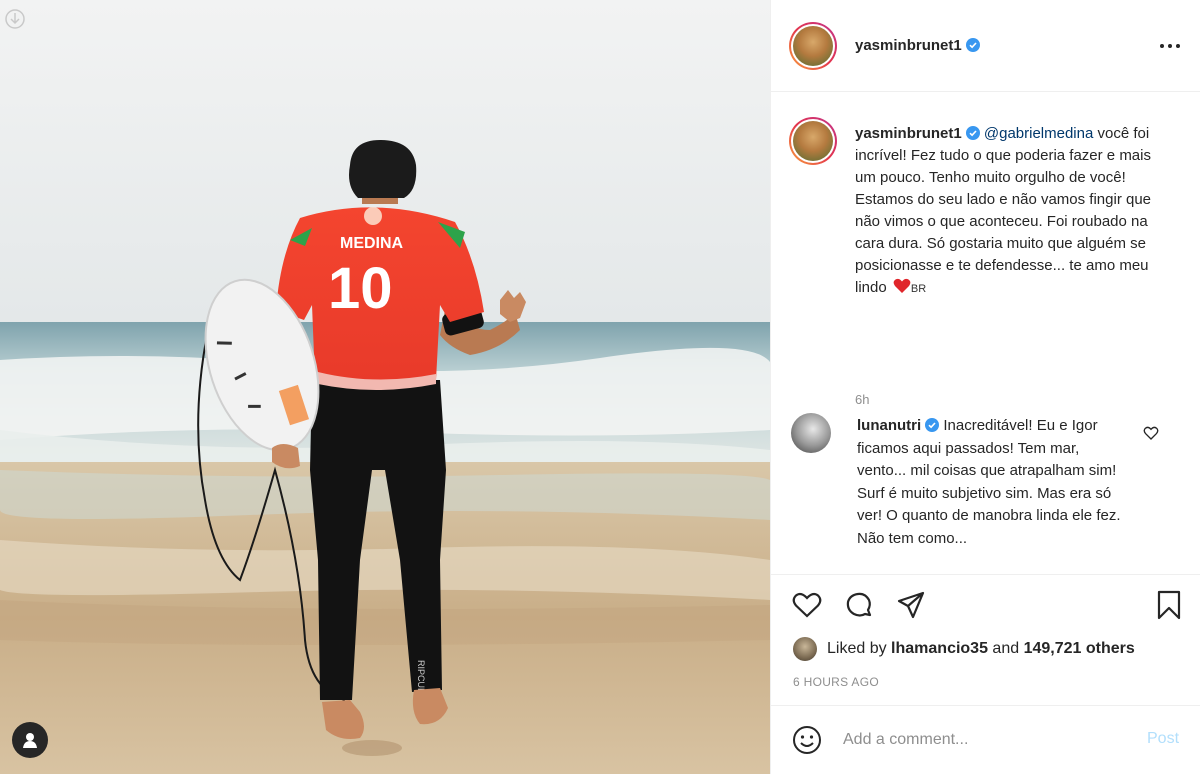 This screenshot has height=774, width=1200. Describe the element at coordinates (1163, 739) in the screenshot. I see `post-comment-button: Post` at that location.